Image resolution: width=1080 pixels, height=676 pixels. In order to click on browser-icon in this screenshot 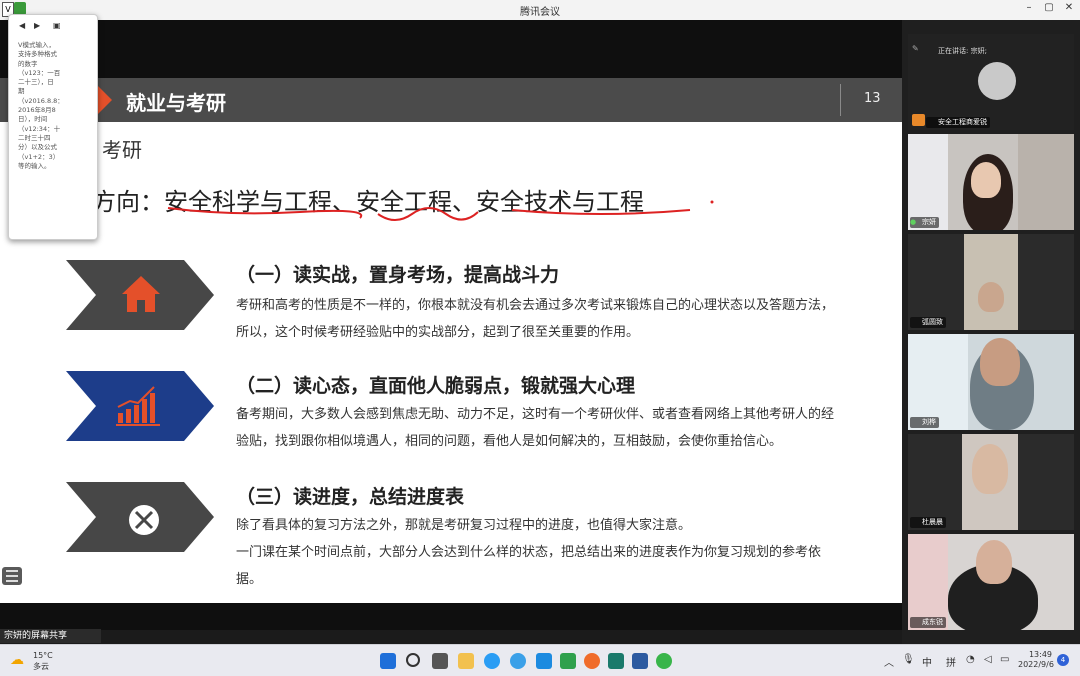, I will do `click(518, 661)`.